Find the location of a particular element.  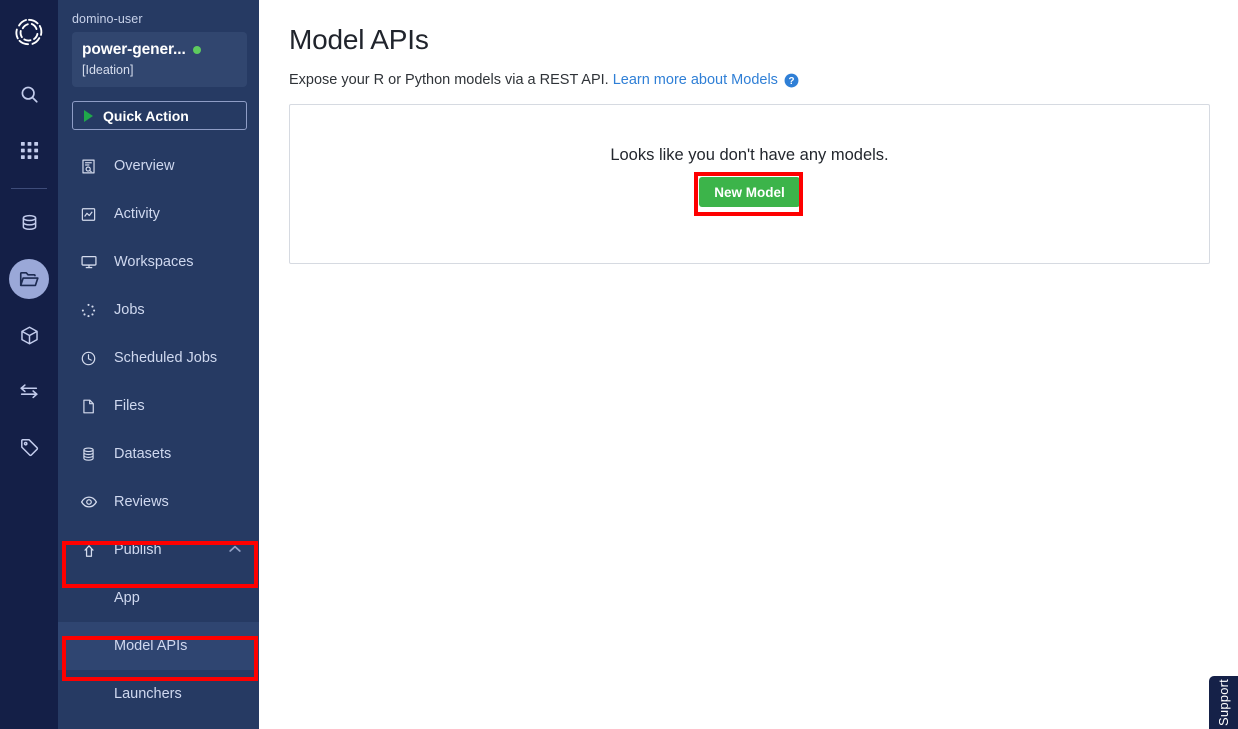

sidebar-item-workspaces: Workspaces is located at coordinates (158, 262).